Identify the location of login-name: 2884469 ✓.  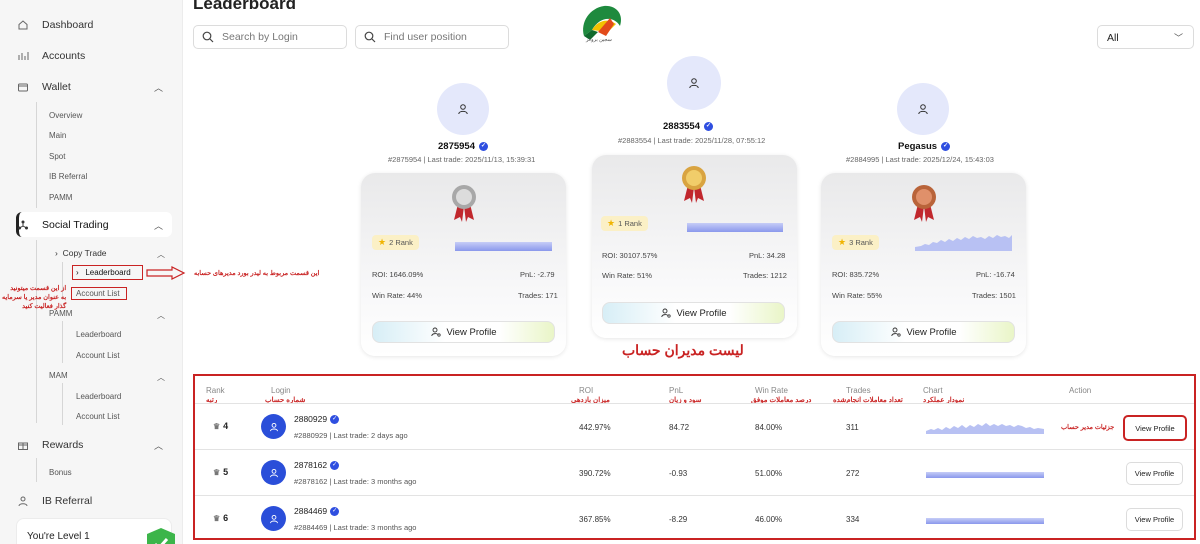
(317, 511).